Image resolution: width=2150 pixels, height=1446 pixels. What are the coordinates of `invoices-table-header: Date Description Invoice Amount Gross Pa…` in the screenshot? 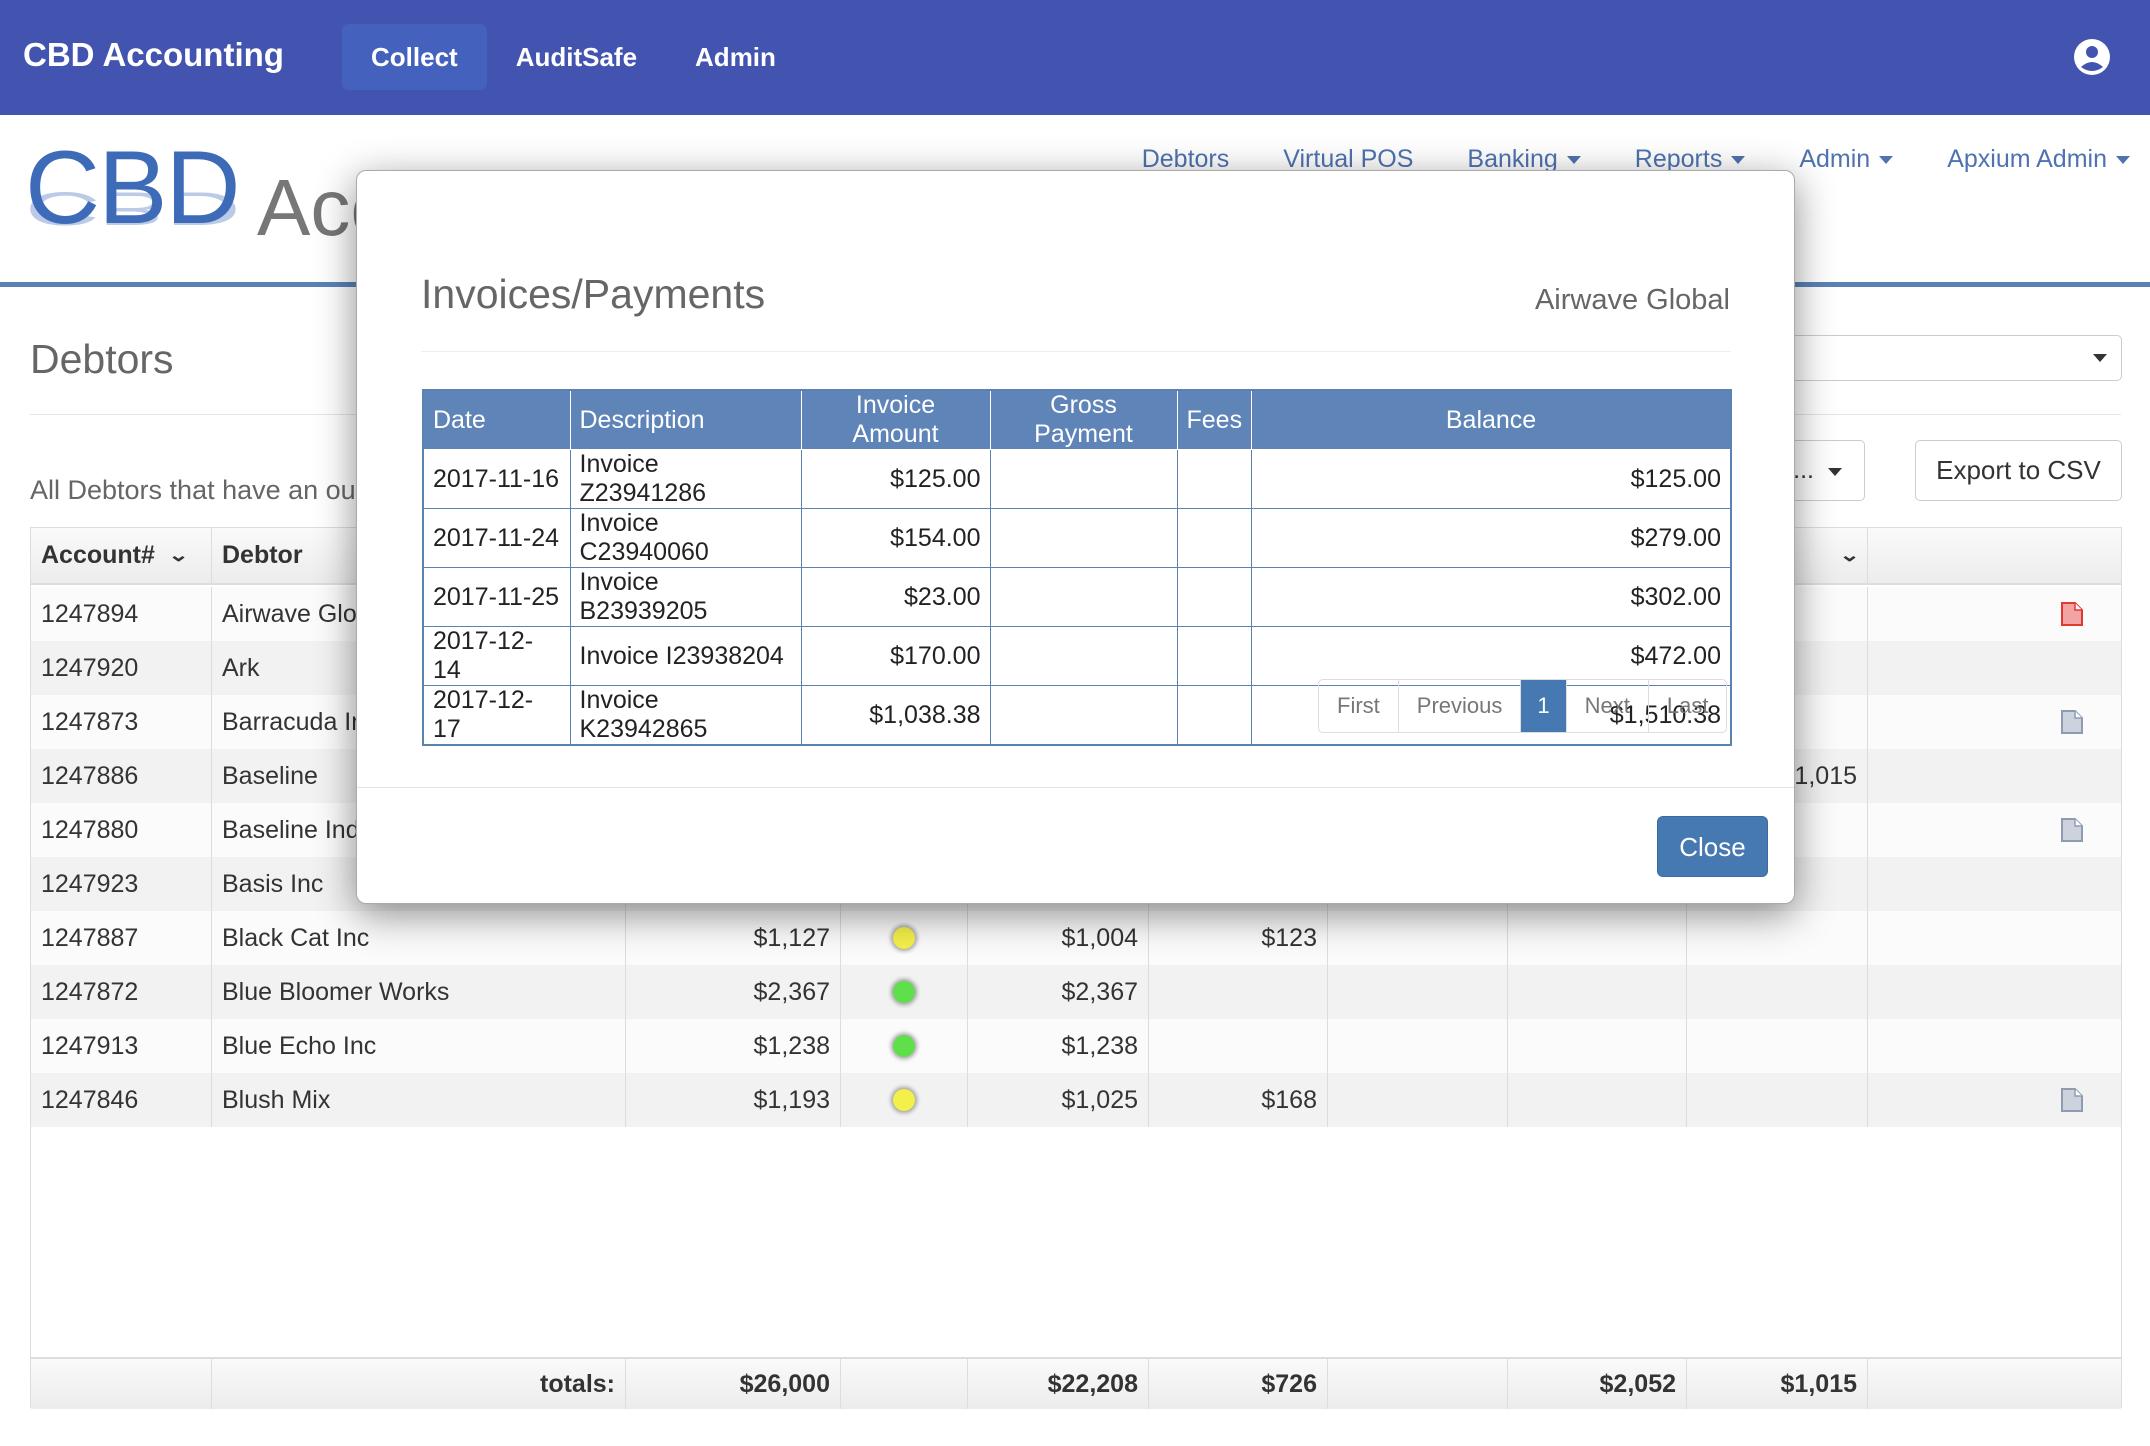 It's located at (1077, 420).